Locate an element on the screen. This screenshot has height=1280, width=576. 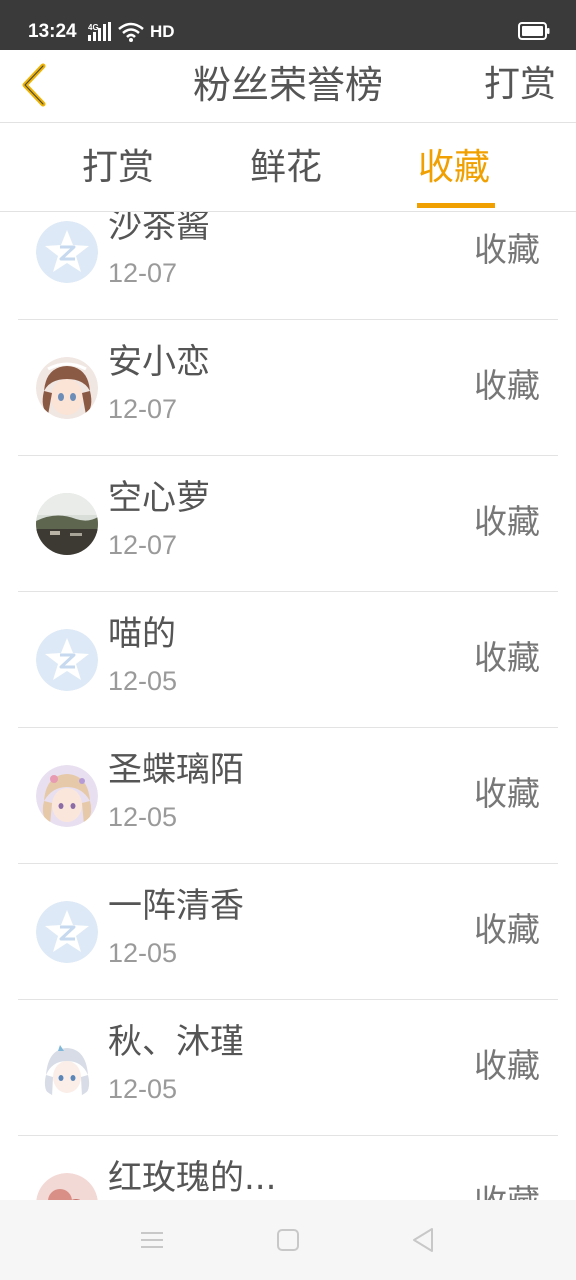
list-item: 秋、沐瑾 12-05 收藏 is located at coordinates (288, 1068).